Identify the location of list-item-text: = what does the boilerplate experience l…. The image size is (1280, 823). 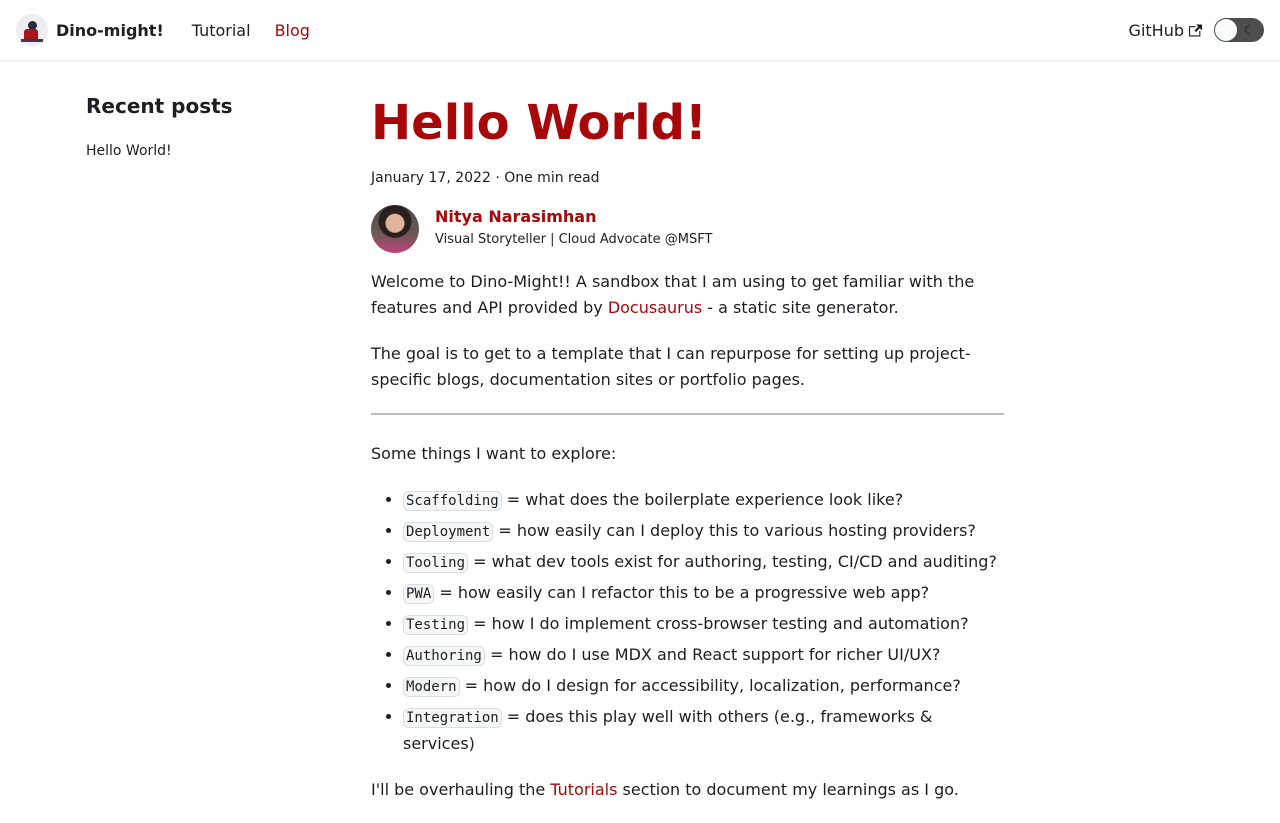
(702, 499).